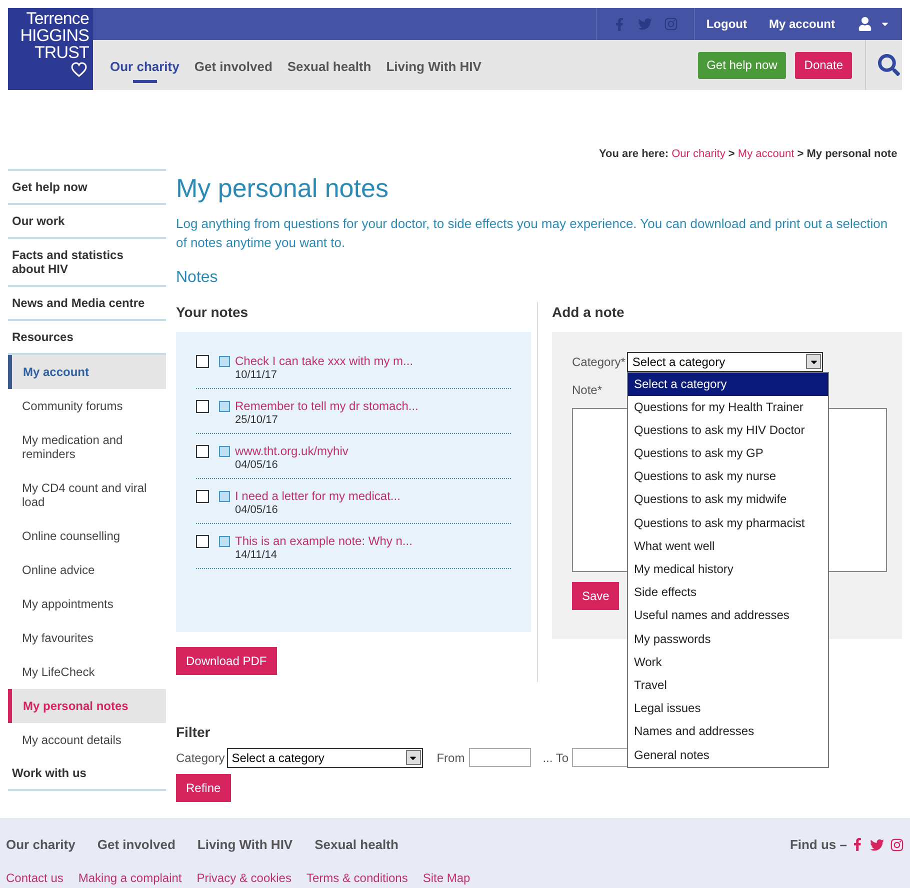 Image resolution: width=910 pixels, height=888 pixels. Describe the element at coordinates (87, 494) in the screenshot. I see `sidebar-subitem: My CD4 count and viral load` at that location.